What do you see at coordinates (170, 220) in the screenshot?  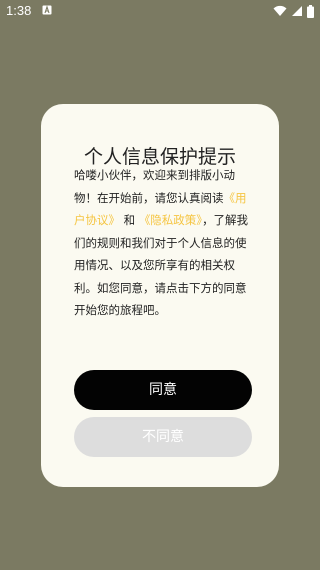 I see `privacy-policy-link: 《隐私政策》` at bounding box center [170, 220].